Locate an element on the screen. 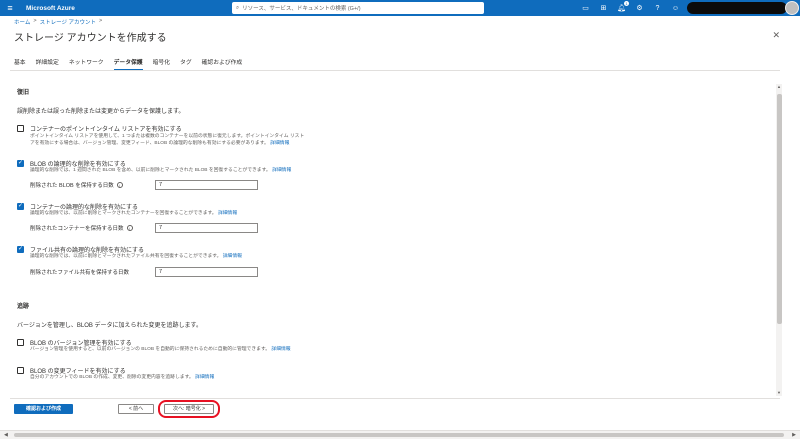 This screenshot has width=800, height=443. checkbox-row-container-soft-delete: ✓ コンテナーの論理的な削除を有効にする is located at coordinates (77, 206).